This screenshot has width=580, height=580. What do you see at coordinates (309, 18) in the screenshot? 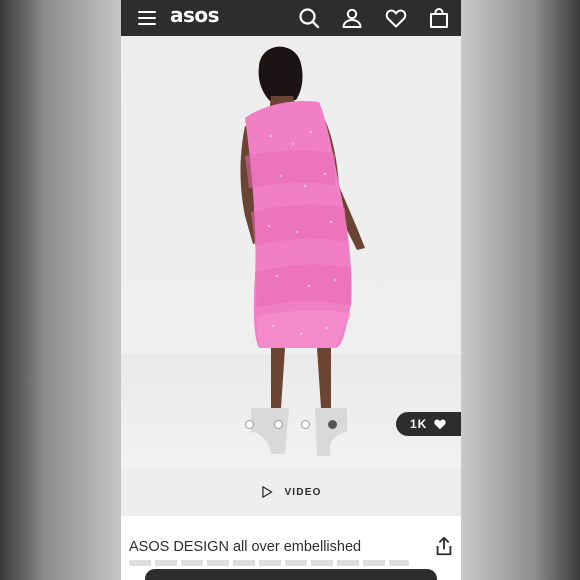
I see `search-icon` at bounding box center [309, 18].